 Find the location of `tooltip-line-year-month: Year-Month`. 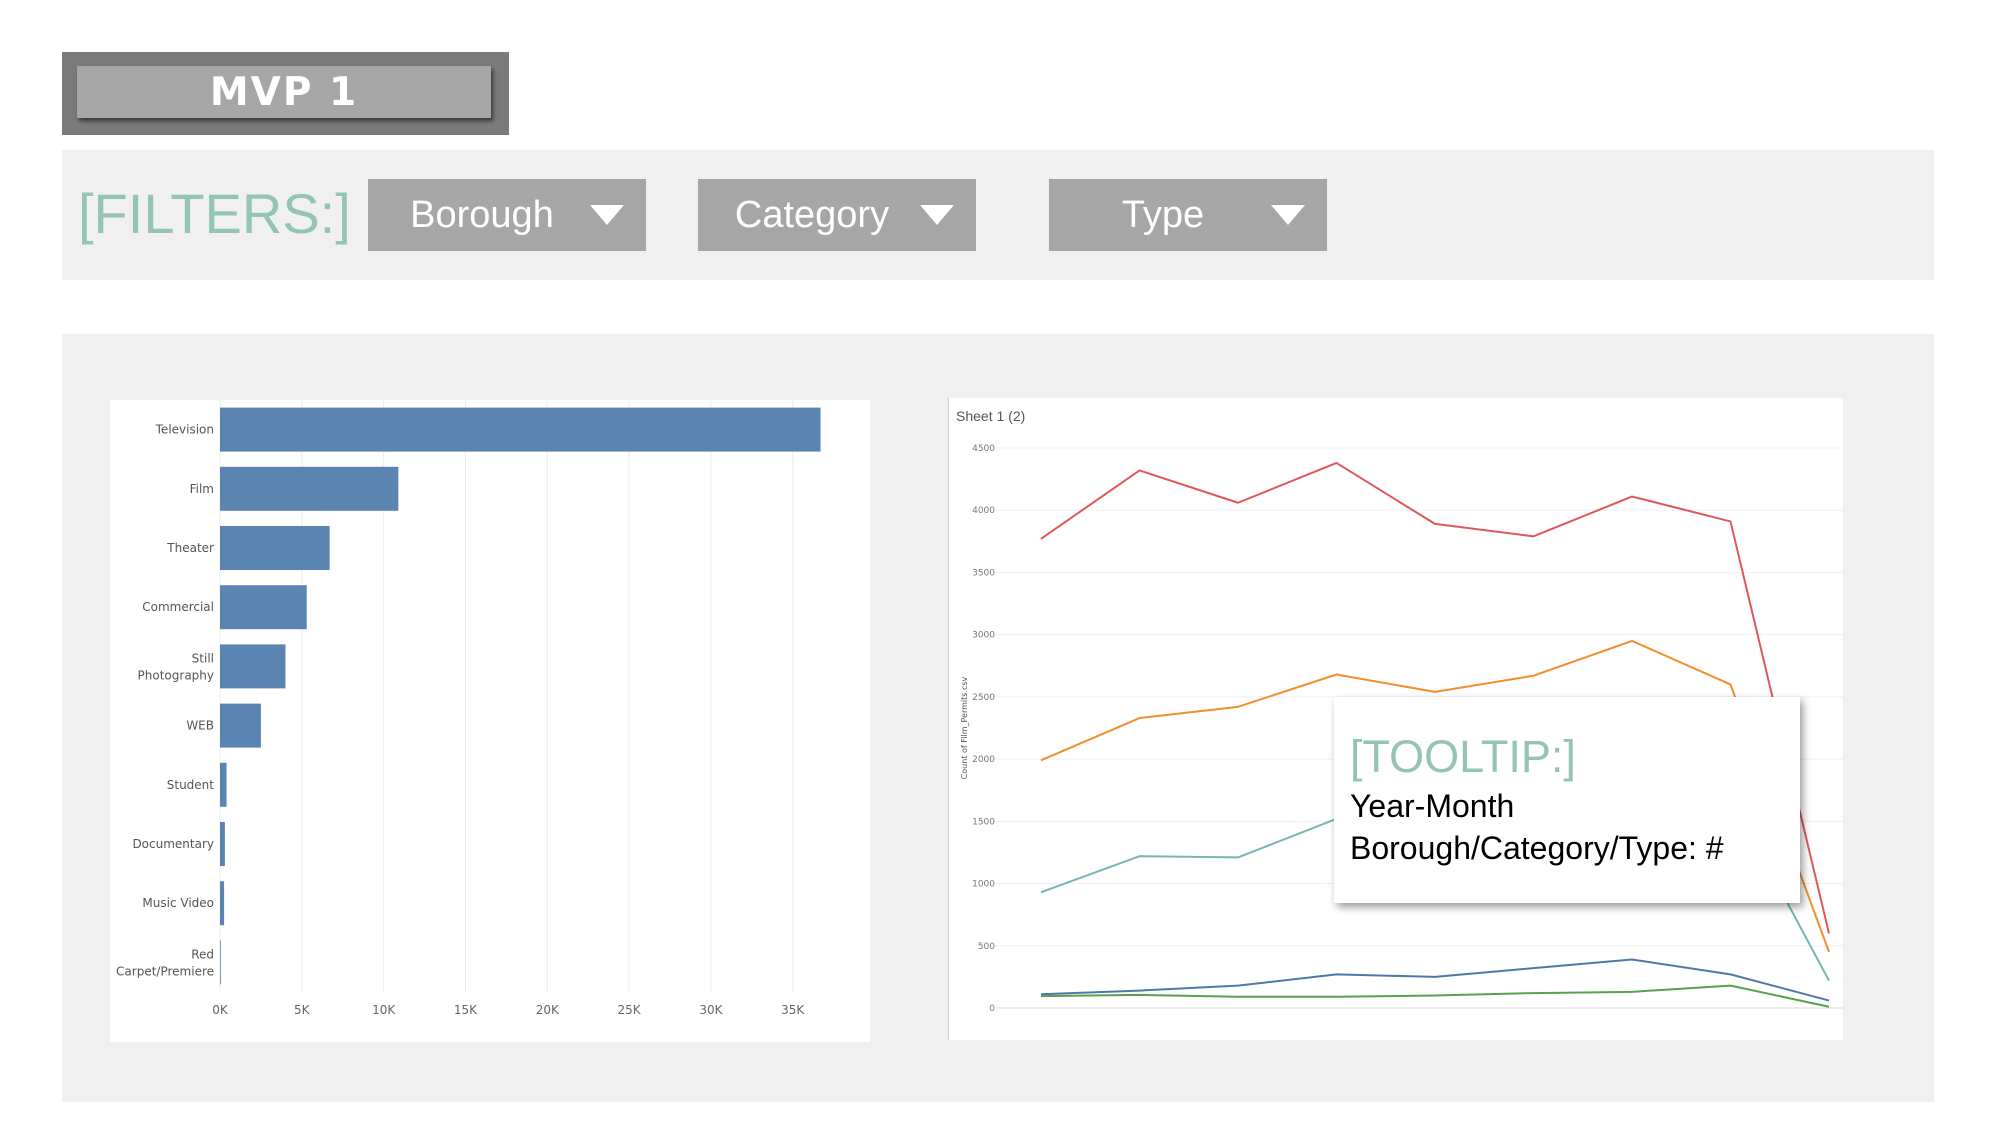

tooltip-line-year-month: Year-Month is located at coordinates (1432, 806).